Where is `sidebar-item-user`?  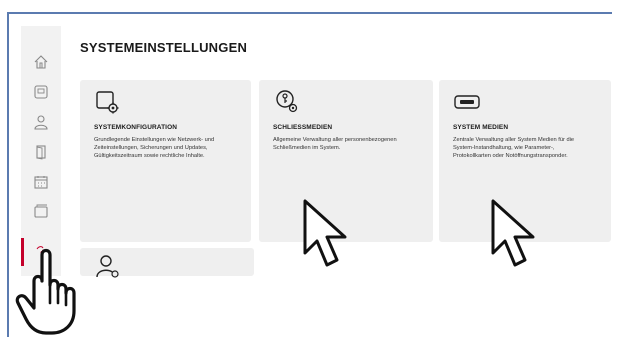 sidebar-item-user is located at coordinates (41, 122).